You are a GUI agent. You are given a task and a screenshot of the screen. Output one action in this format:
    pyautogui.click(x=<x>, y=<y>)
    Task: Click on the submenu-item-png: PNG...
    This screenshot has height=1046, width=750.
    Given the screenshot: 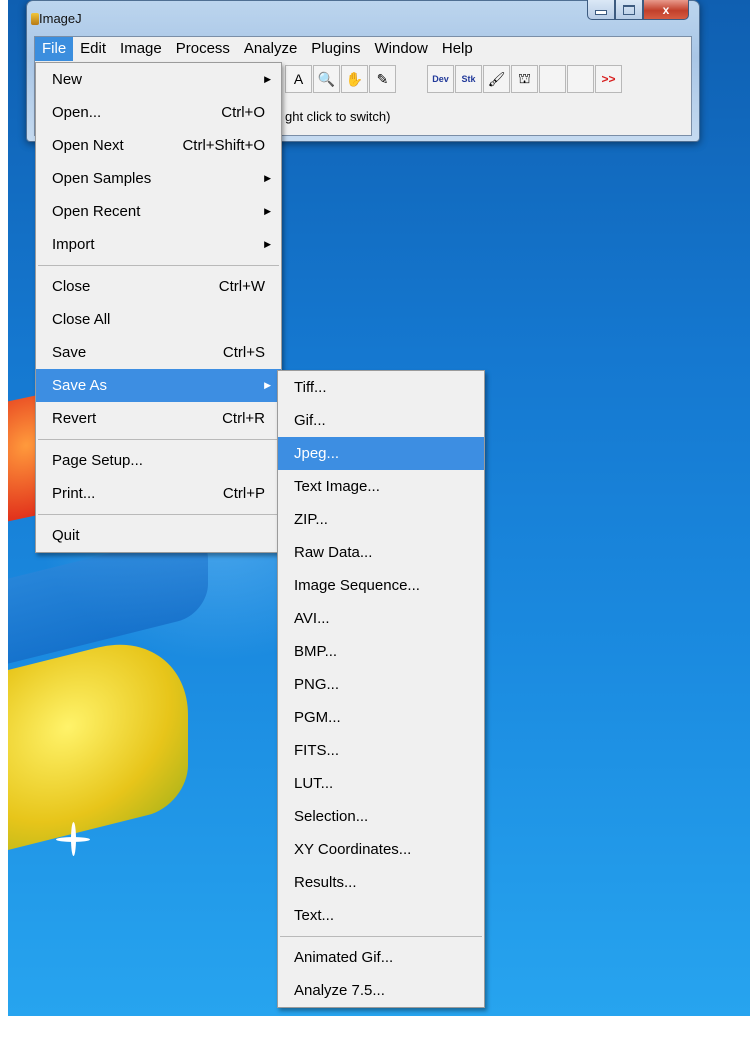 What is the action you would take?
    pyautogui.click(x=381, y=684)
    